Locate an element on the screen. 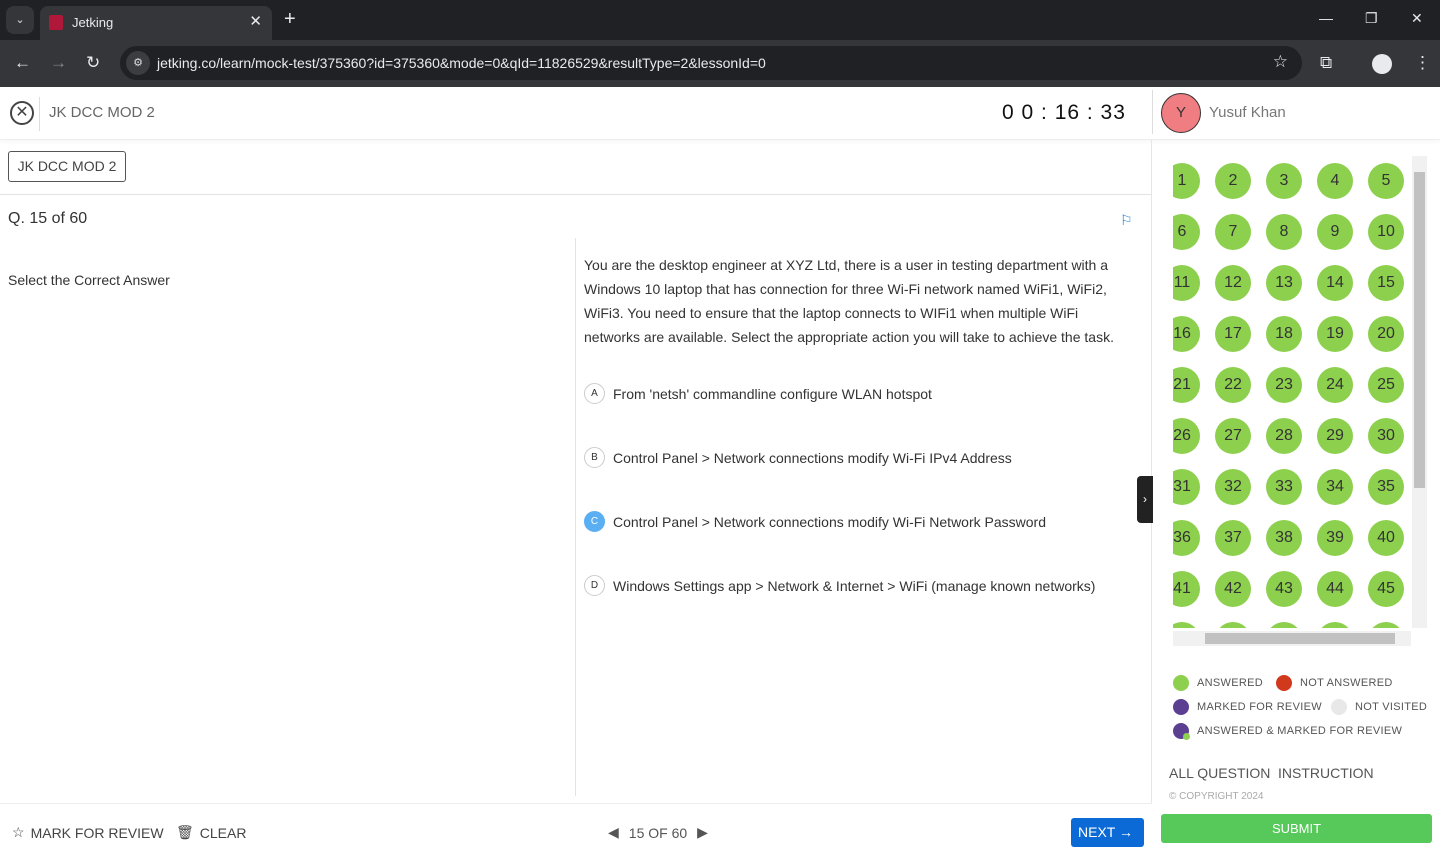 The image size is (1440, 860). instruction-link: INSTRUCTION is located at coordinates (1326, 773).